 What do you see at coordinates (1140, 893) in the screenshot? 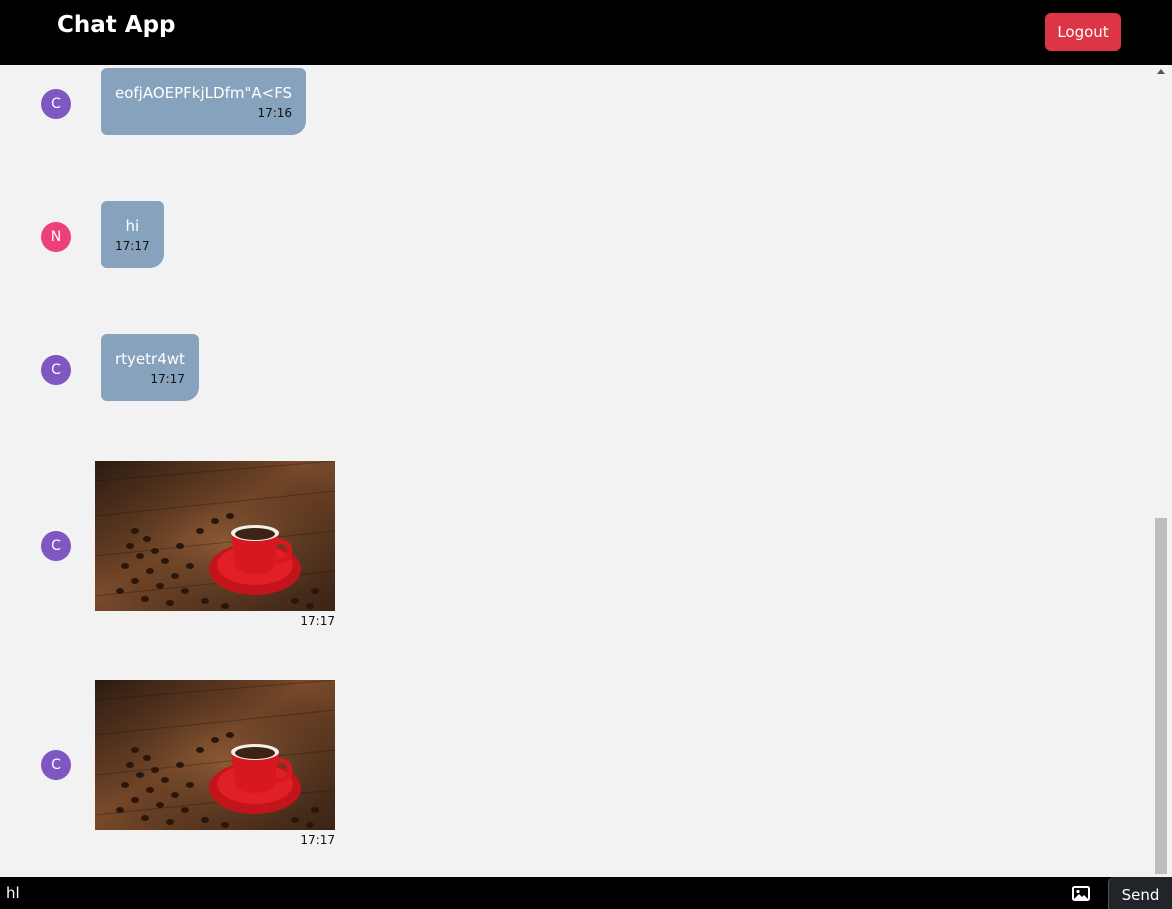
I see `send-button: Send` at bounding box center [1140, 893].